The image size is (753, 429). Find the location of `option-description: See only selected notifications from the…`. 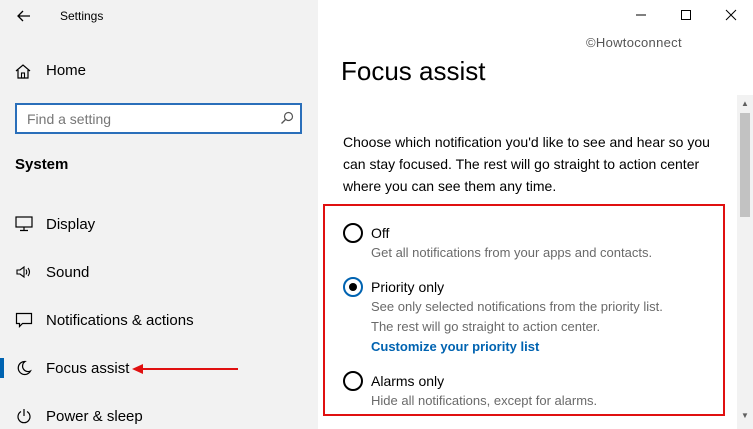

option-description: See only selected notifications from the… is located at coordinates (517, 306).